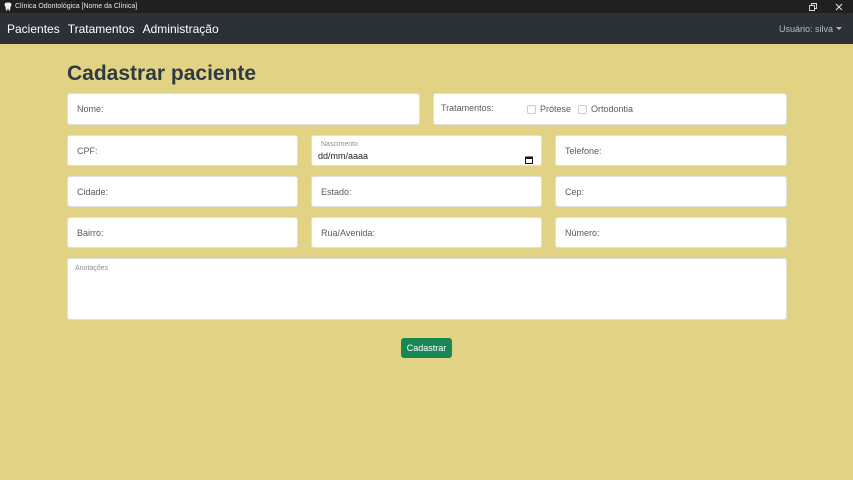  Describe the element at coordinates (556, 109) in the screenshot. I see `protese-label: Prótese` at that location.